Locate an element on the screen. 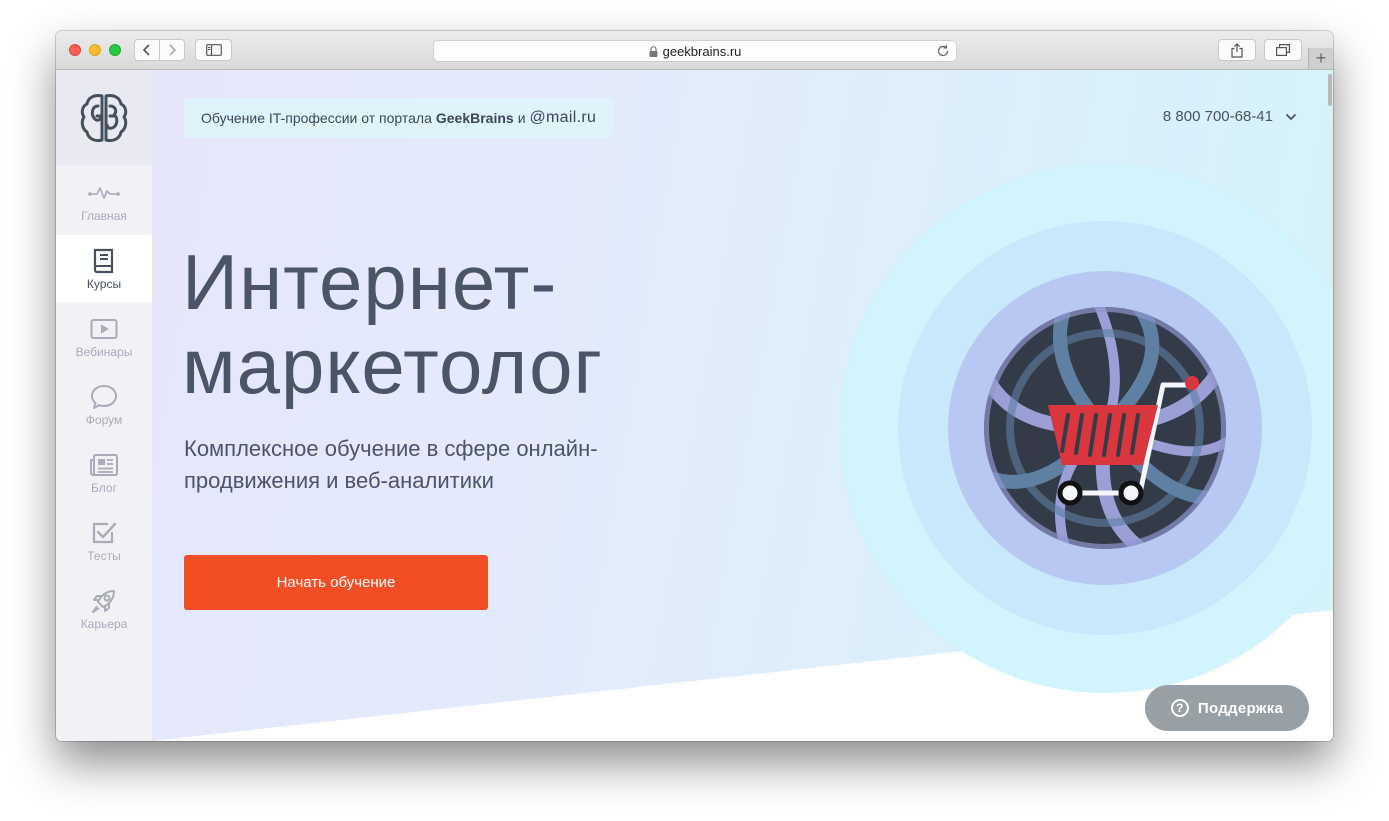 The height and width of the screenshot is (821, 1389). share-button is located at coordinates (1237, 50).